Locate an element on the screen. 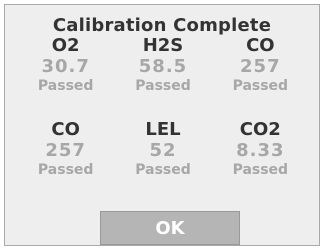 The width and height of the screenshot is (326, 251). sensor-card-o2: O2 30.7 Passed is located at coordinates (65, 77).